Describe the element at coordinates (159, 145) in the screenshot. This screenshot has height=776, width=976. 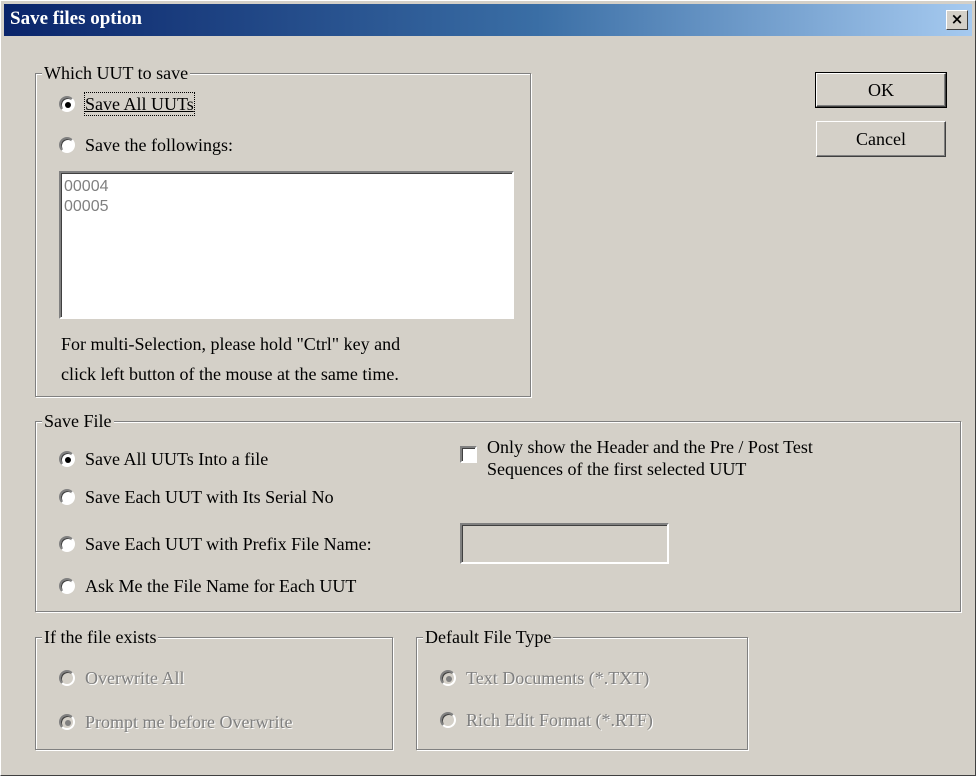
I see `save-followings-label: Save the followings:` at that location.